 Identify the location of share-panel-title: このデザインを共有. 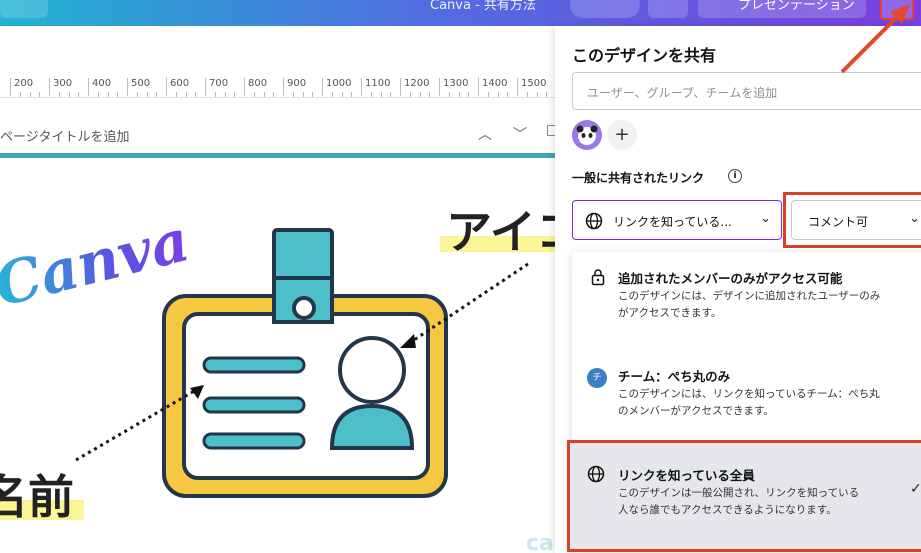
(644, 55).